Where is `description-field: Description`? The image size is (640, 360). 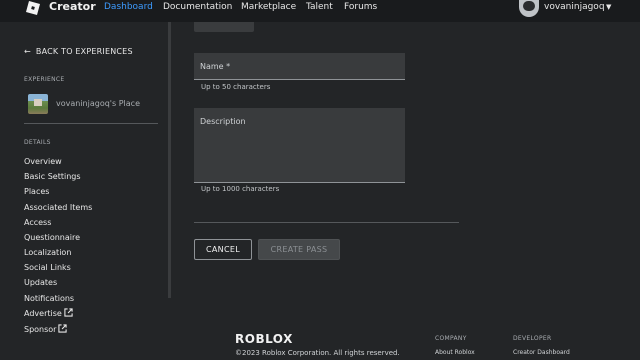 description-field: Description is located at coordinates (299, 145).